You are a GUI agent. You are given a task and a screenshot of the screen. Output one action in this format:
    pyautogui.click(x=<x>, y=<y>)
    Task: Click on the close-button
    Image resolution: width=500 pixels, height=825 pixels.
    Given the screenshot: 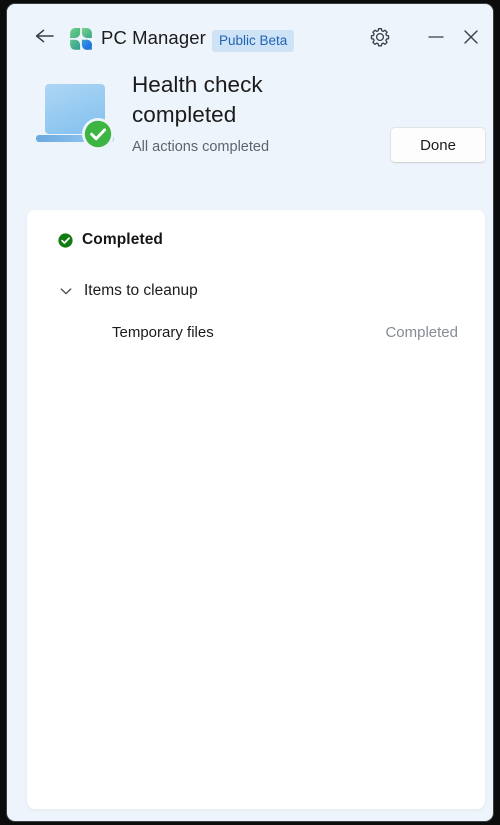 What is the action you would take?
    pyautogui.click(x=471, y=37)
    